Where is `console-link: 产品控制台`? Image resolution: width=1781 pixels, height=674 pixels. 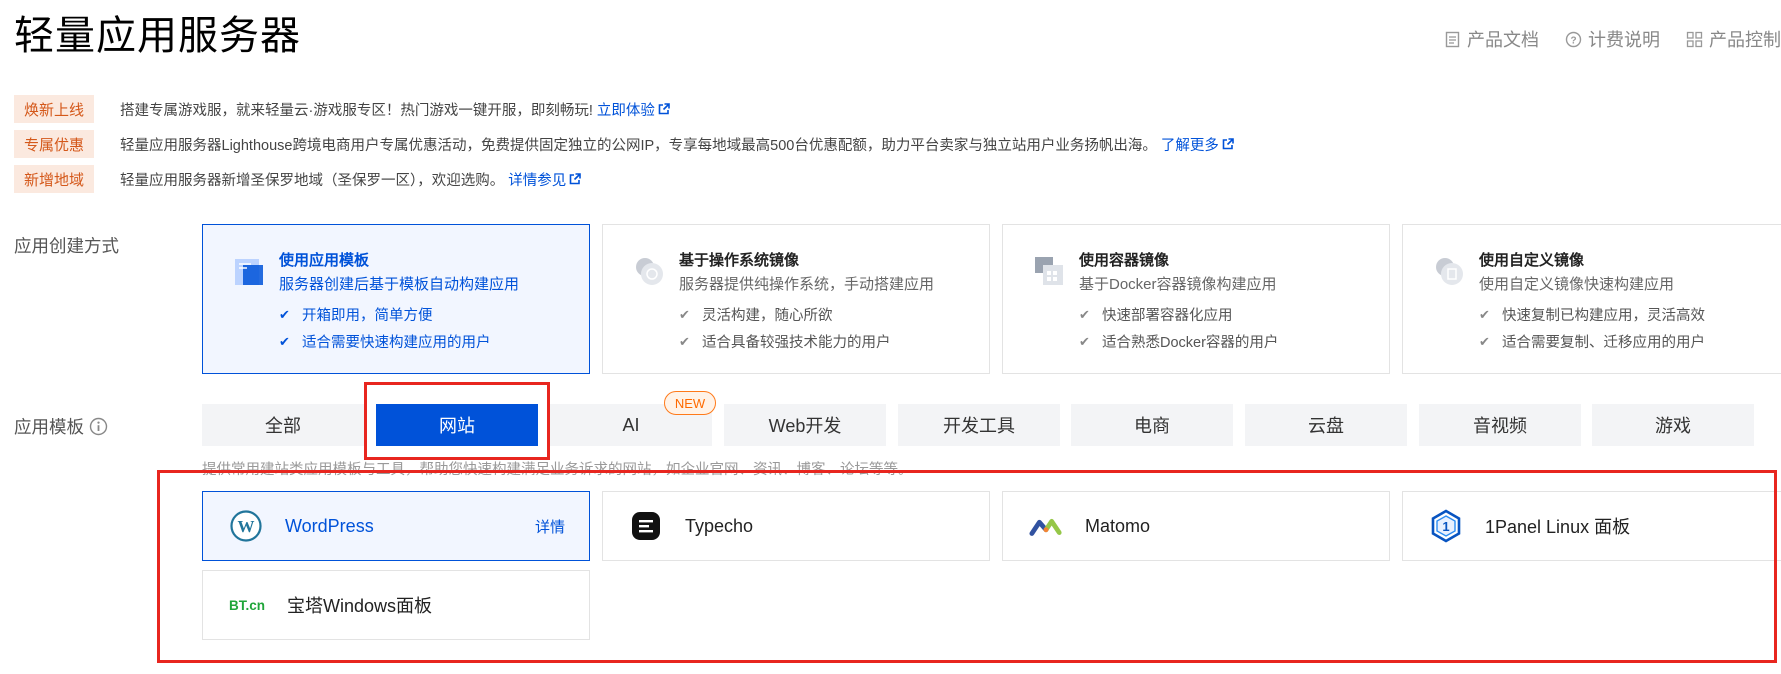 console-link: 产品控制台 is located at coordinates (1733, 39).